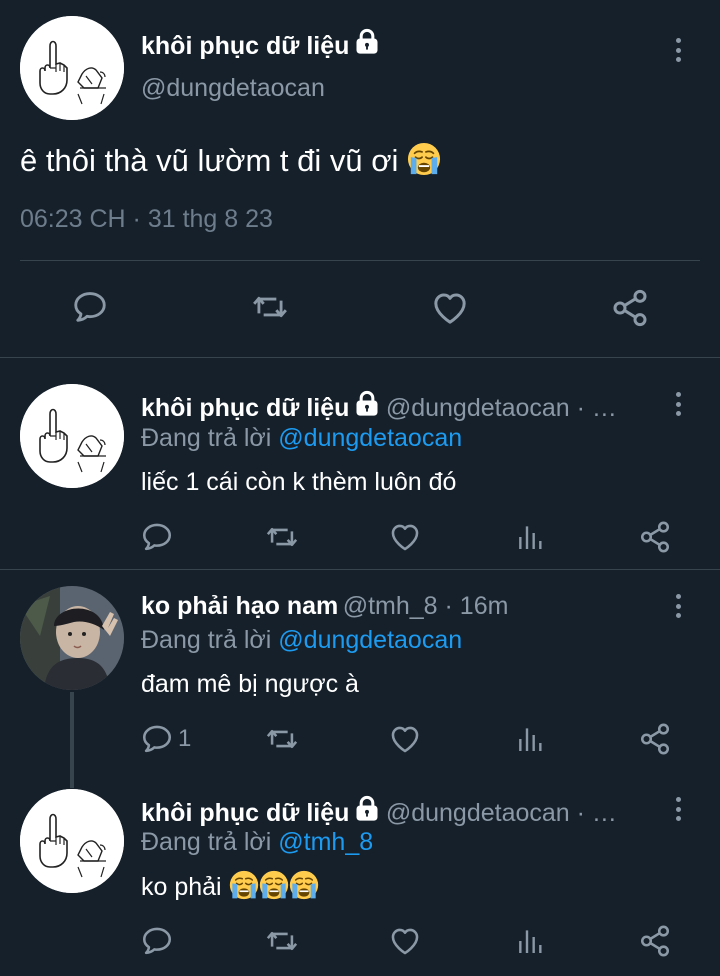 Image resolution: width=720 pixels, height=976 pixels. What do you see at coordinates (181, 887) in the screenshot?
I see `tweet-text: ko phải` at bounding box center [181, 887].